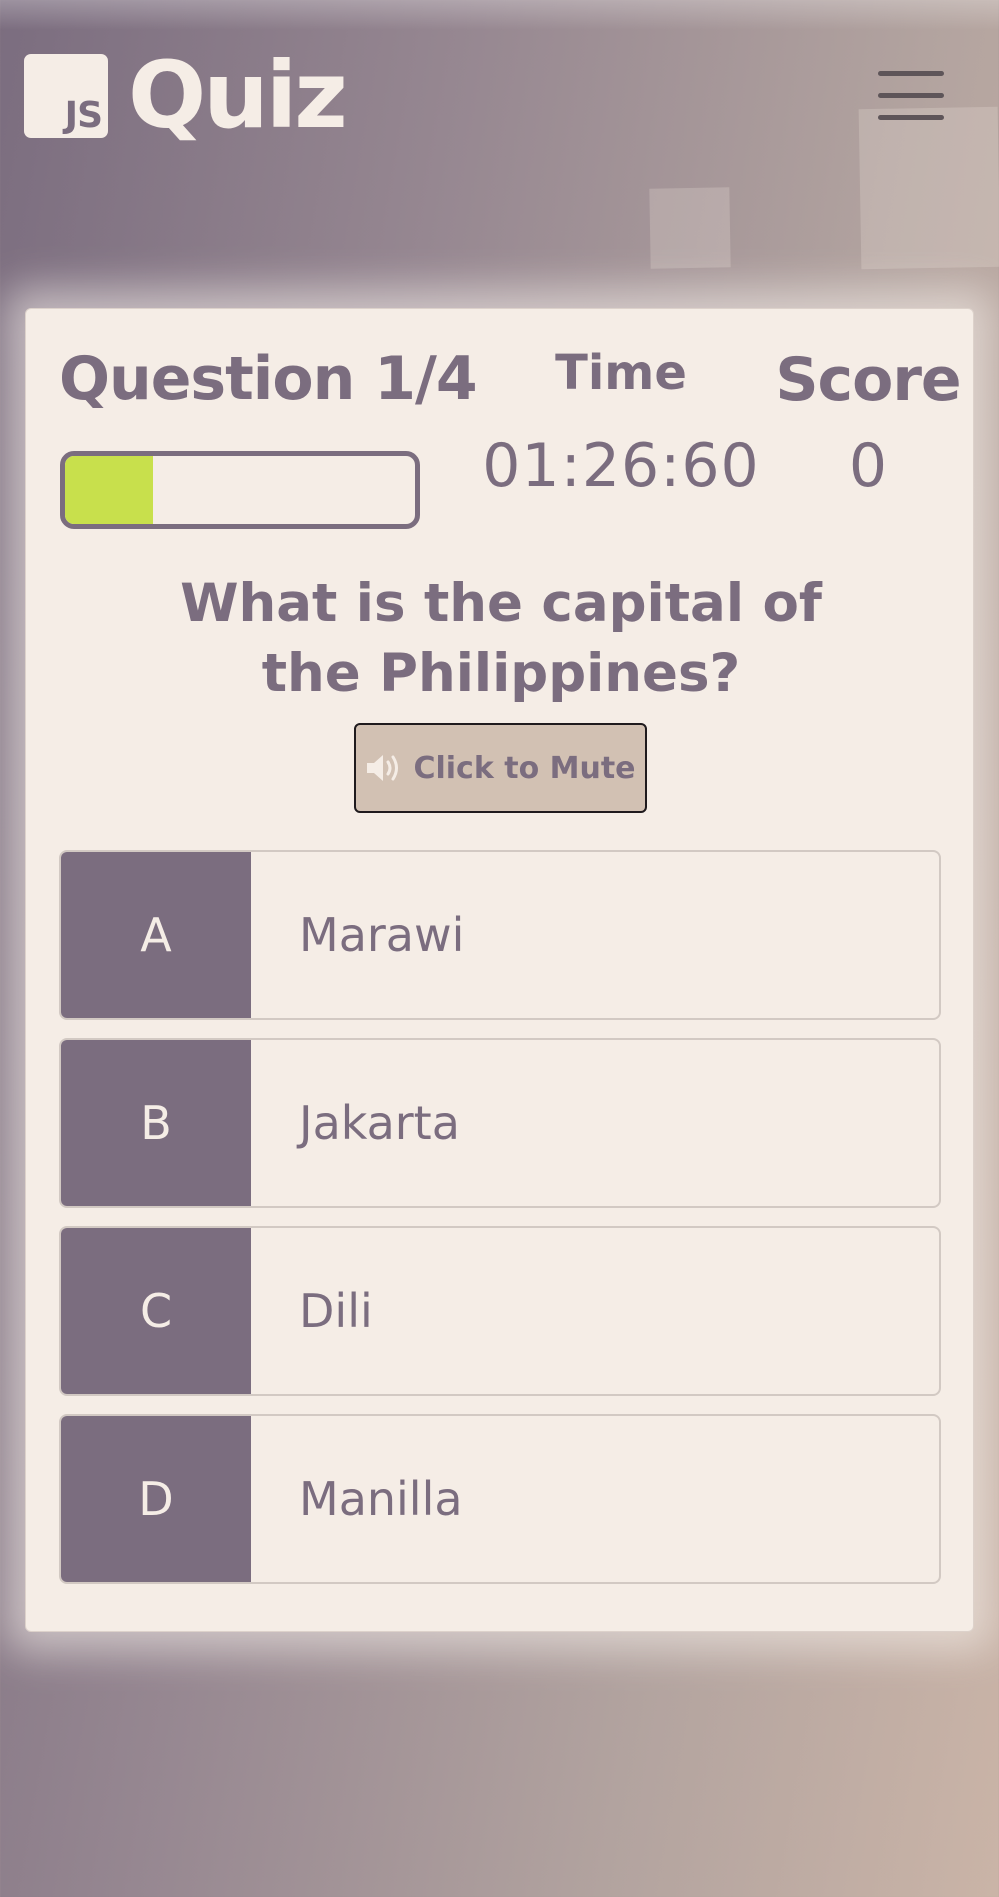 This screenshot has height=1897, width=999. What do you see at coordinates (268, 379) in the screenshot?
I see `question-counter: Question 1/4` at bounding box center [268, 379].